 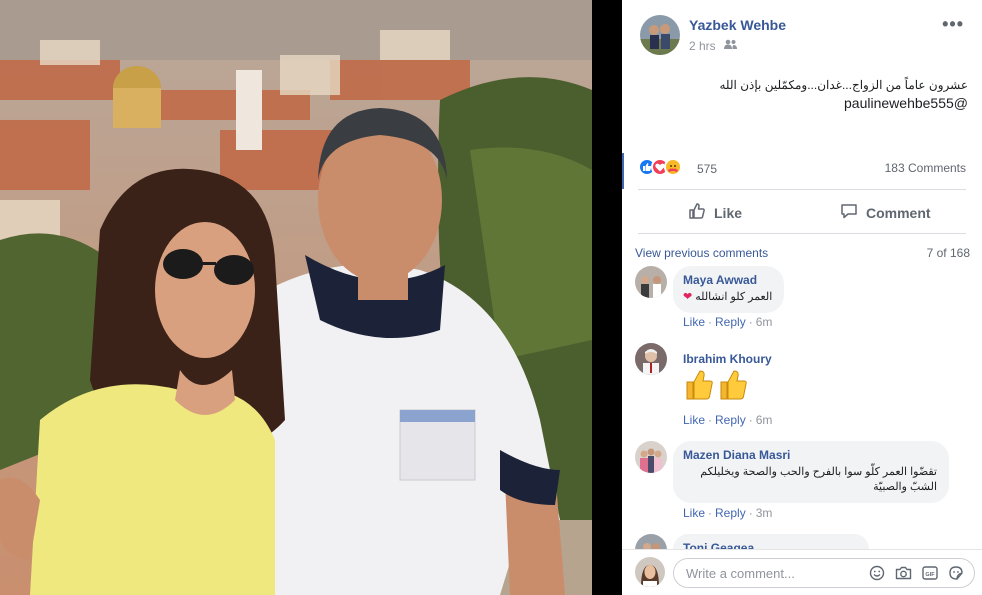 What do you see at coordinates (764, 513) in the screenshot?
I see `comment-time: 3m` at bounding box center [764, 513].